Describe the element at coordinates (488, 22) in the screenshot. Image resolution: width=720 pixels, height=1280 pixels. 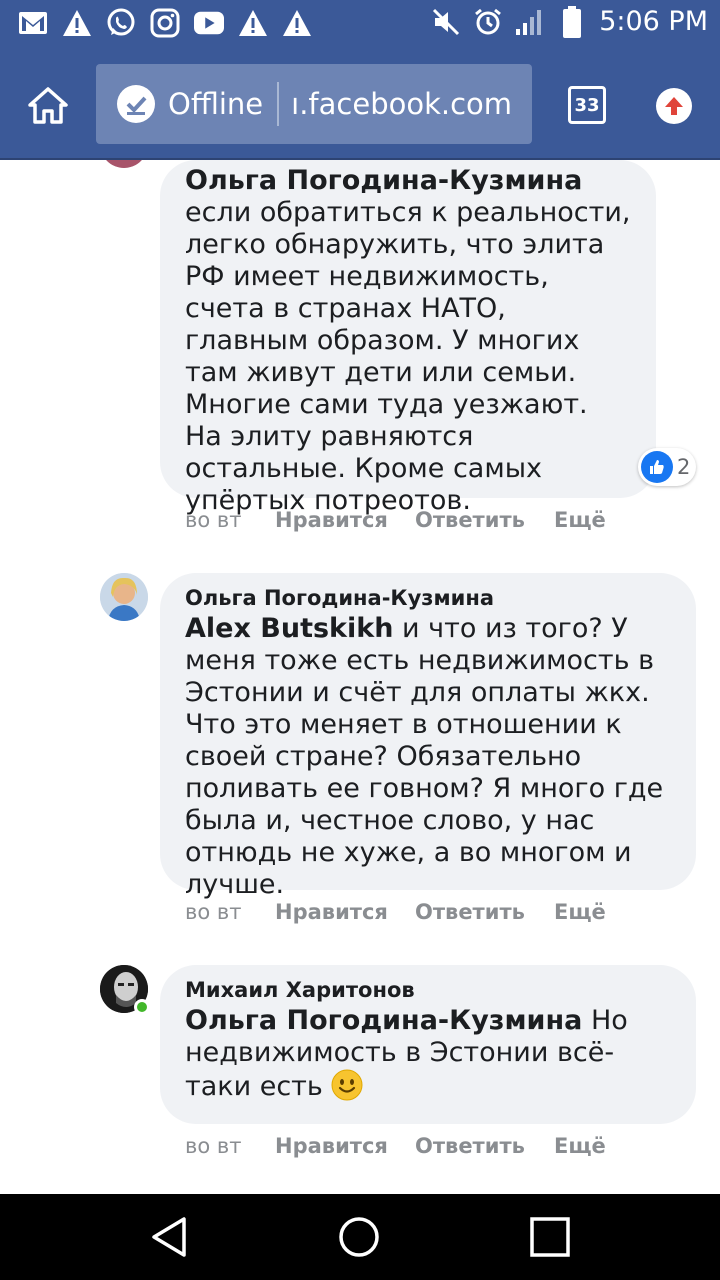
I see `alarm-icon` at that location.